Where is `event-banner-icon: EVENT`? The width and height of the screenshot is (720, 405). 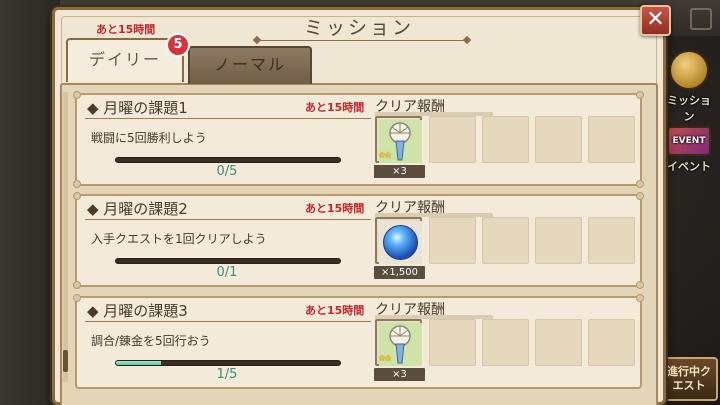 event-banner-icon: EVENT is located at coordinates (689, 141).